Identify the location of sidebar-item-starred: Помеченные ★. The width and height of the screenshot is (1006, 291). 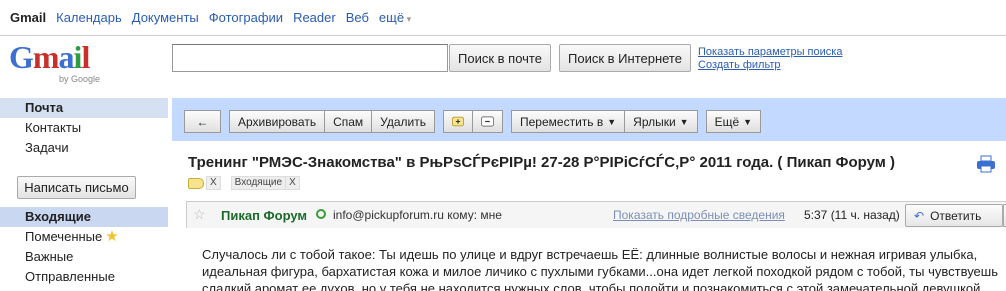
(84, 237).